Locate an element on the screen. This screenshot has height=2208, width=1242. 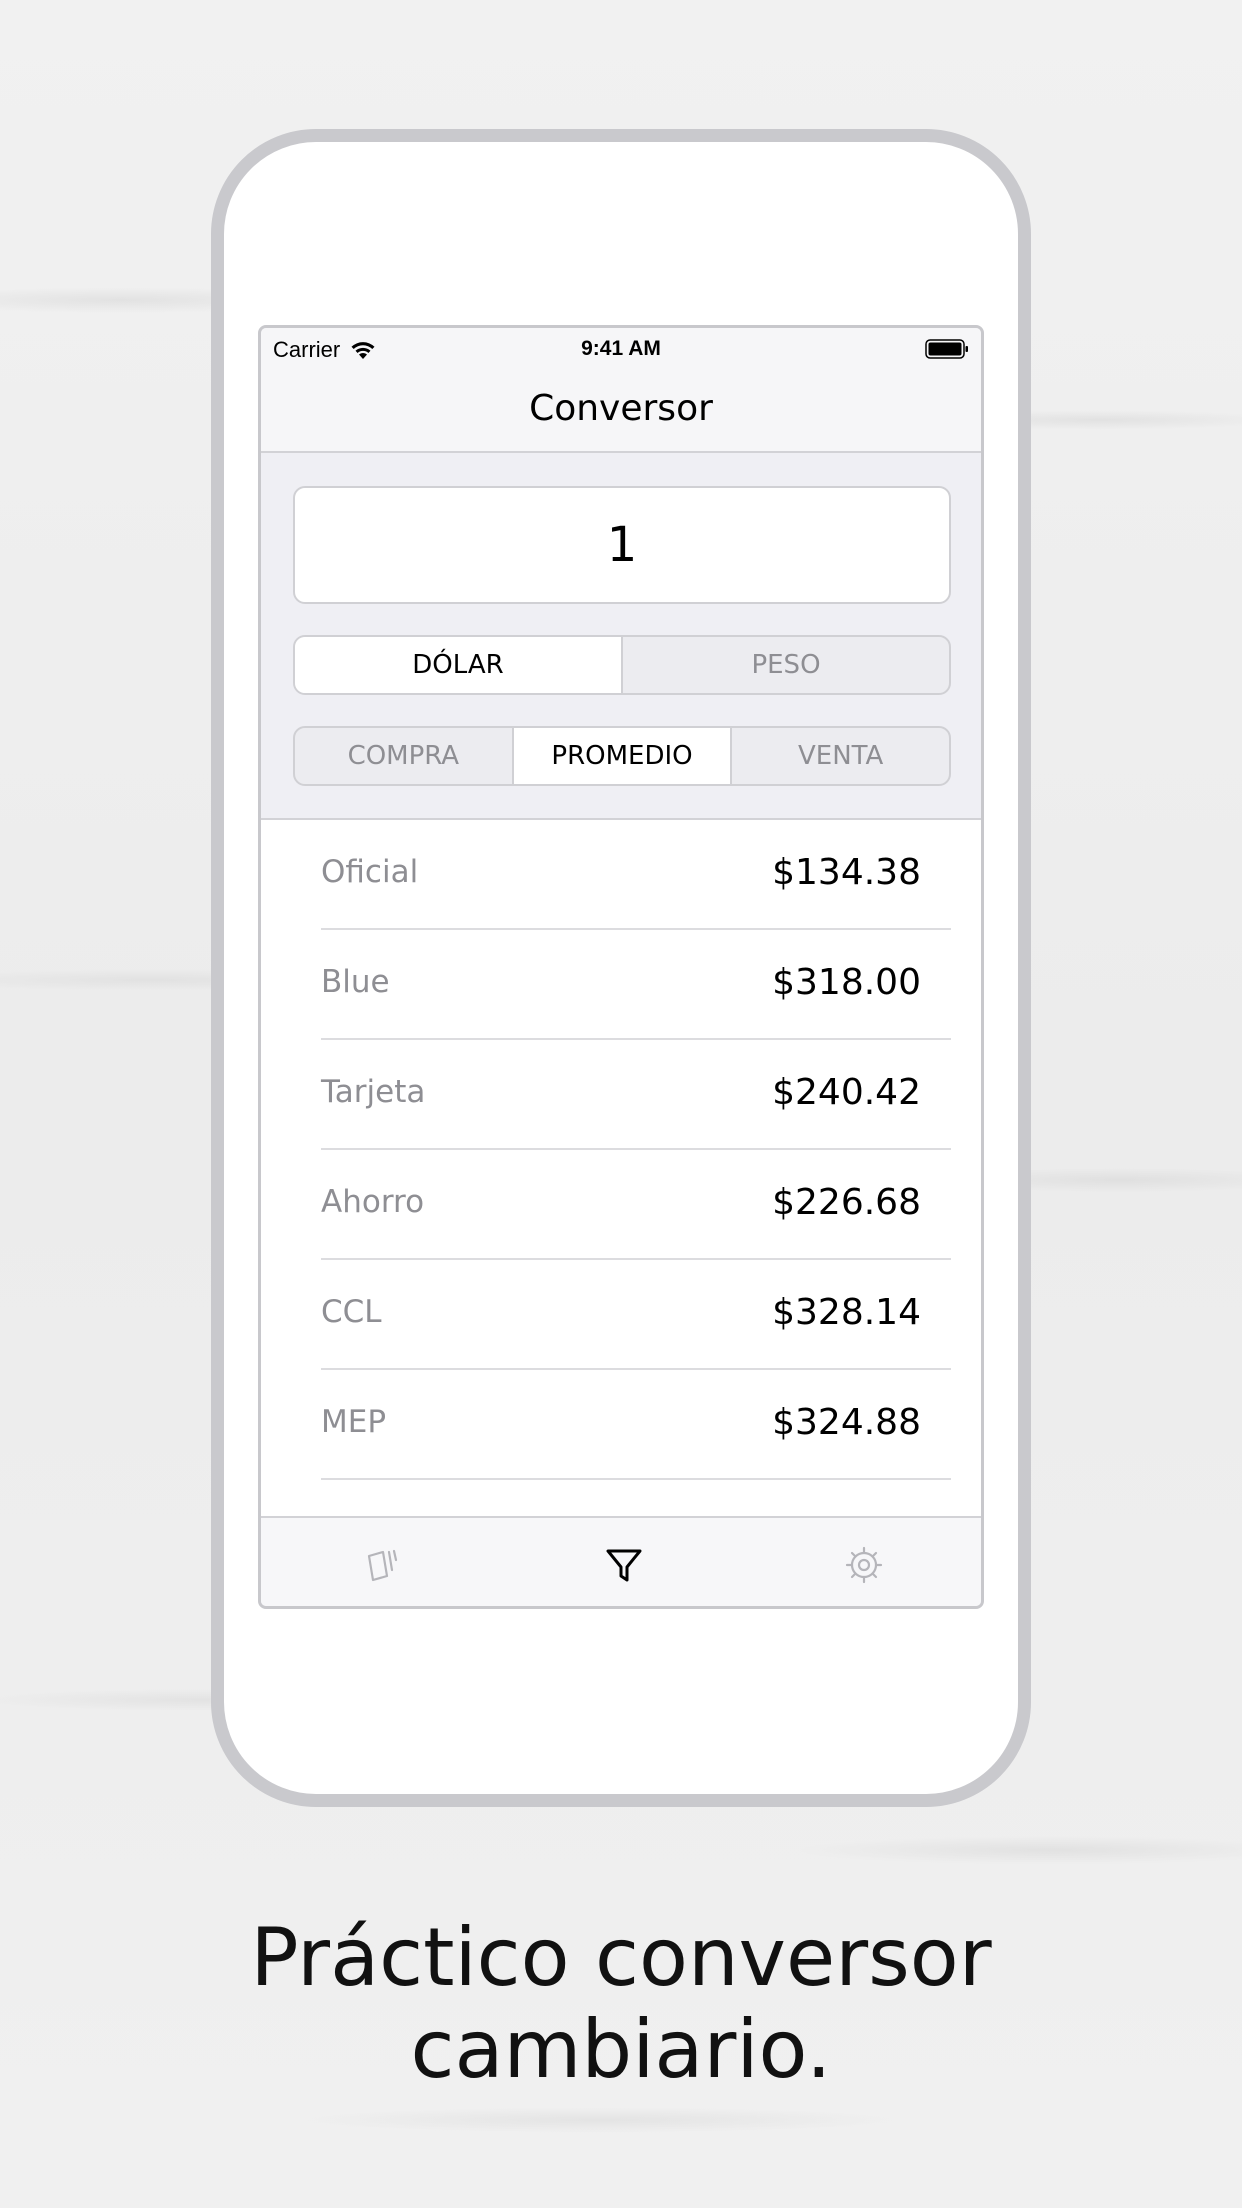
cards-icon is located at coordinates (382, 1565).